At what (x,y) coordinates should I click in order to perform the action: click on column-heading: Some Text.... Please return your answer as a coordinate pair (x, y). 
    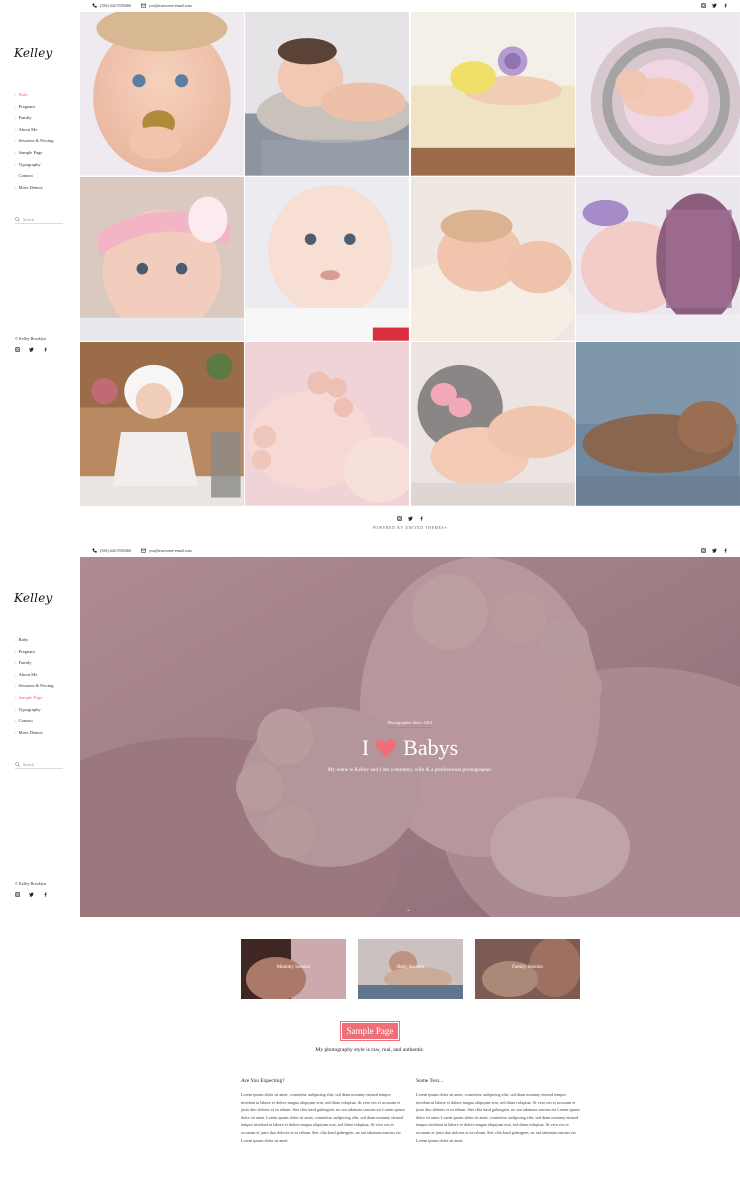
    Looking at the image, I should click on (430, 1081).